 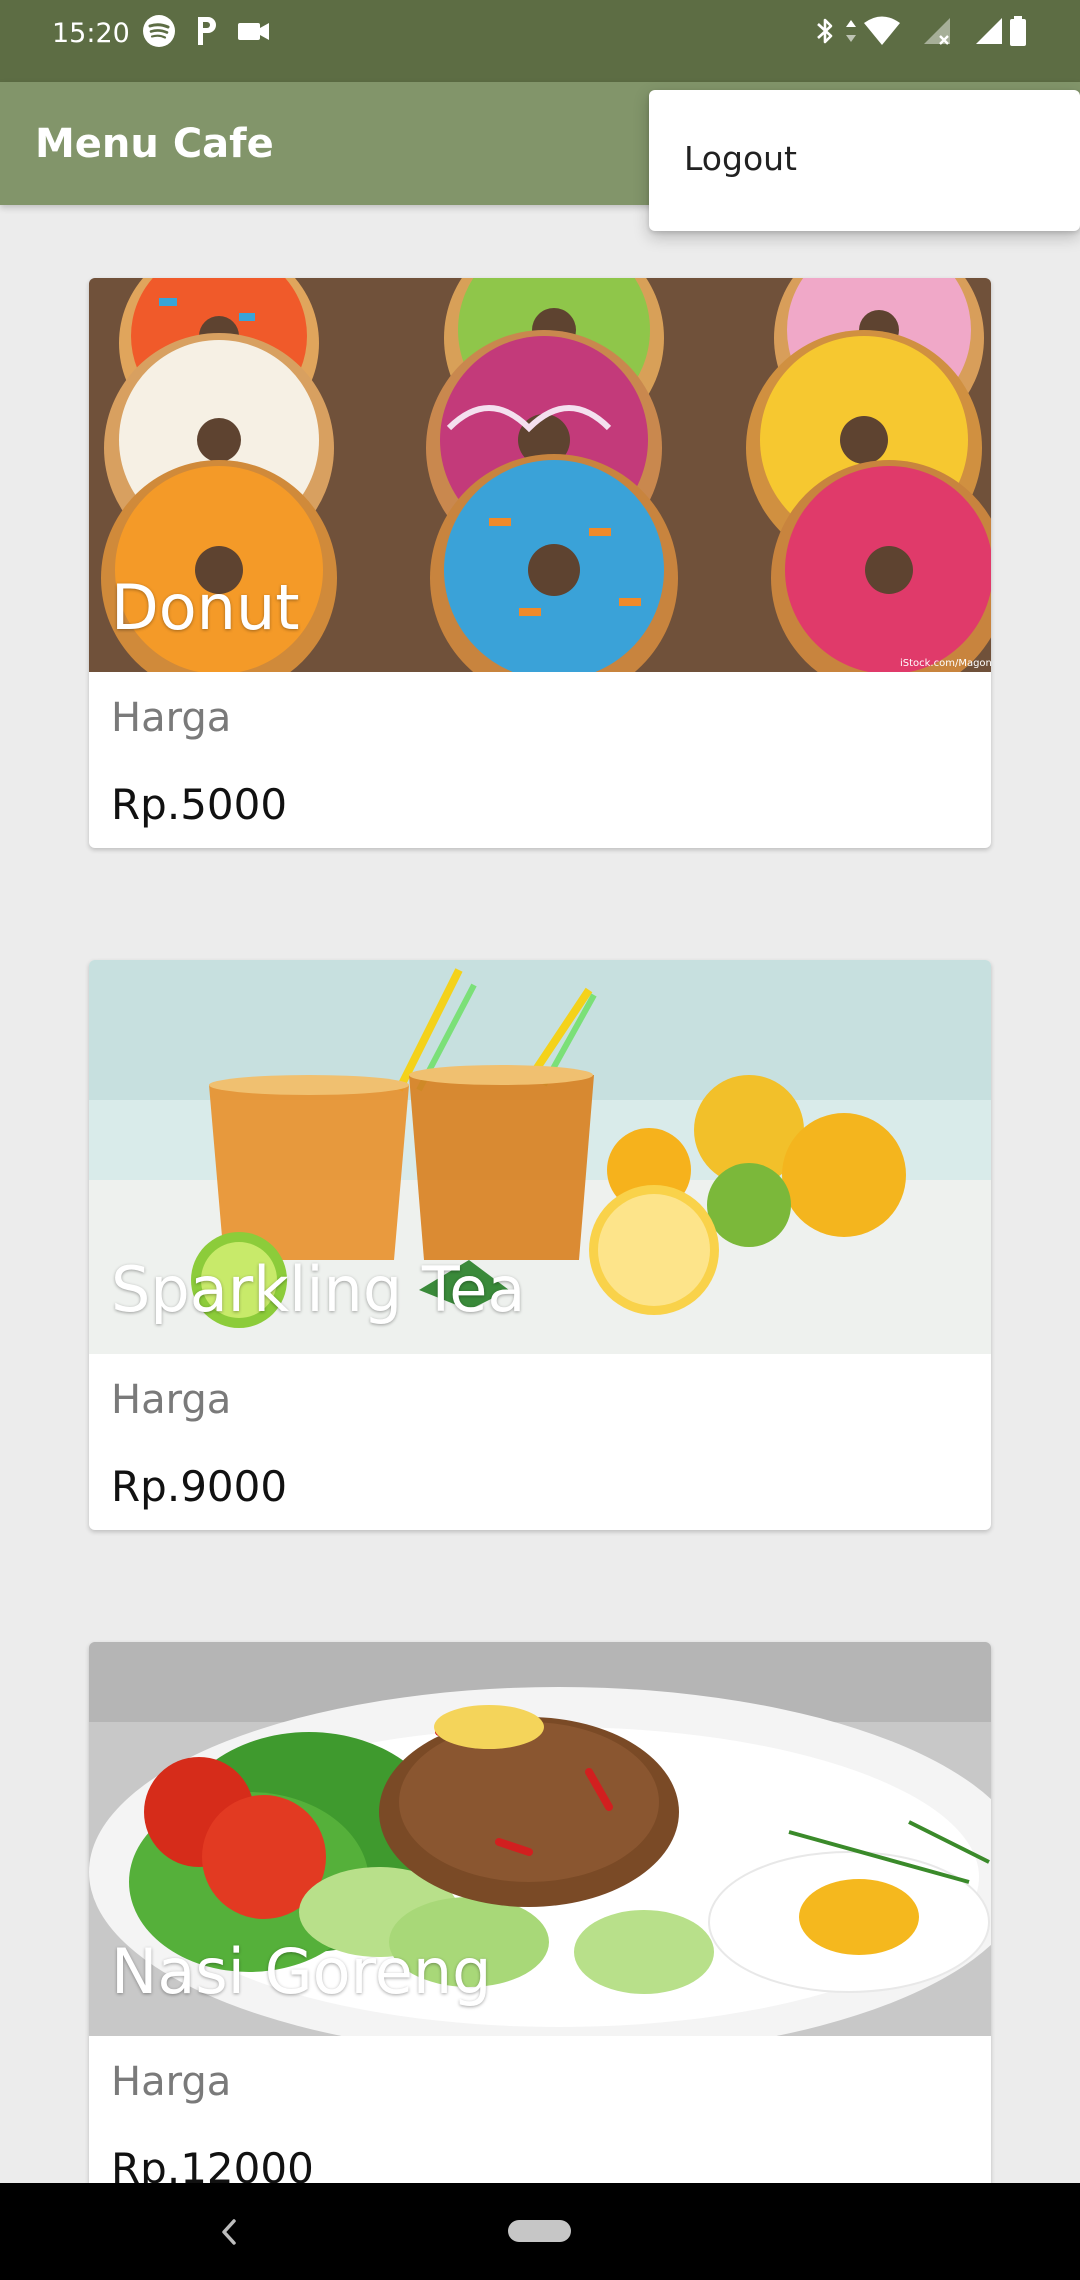 I want to click on logout-menu-item: Logout, so click(x=740, y=159).